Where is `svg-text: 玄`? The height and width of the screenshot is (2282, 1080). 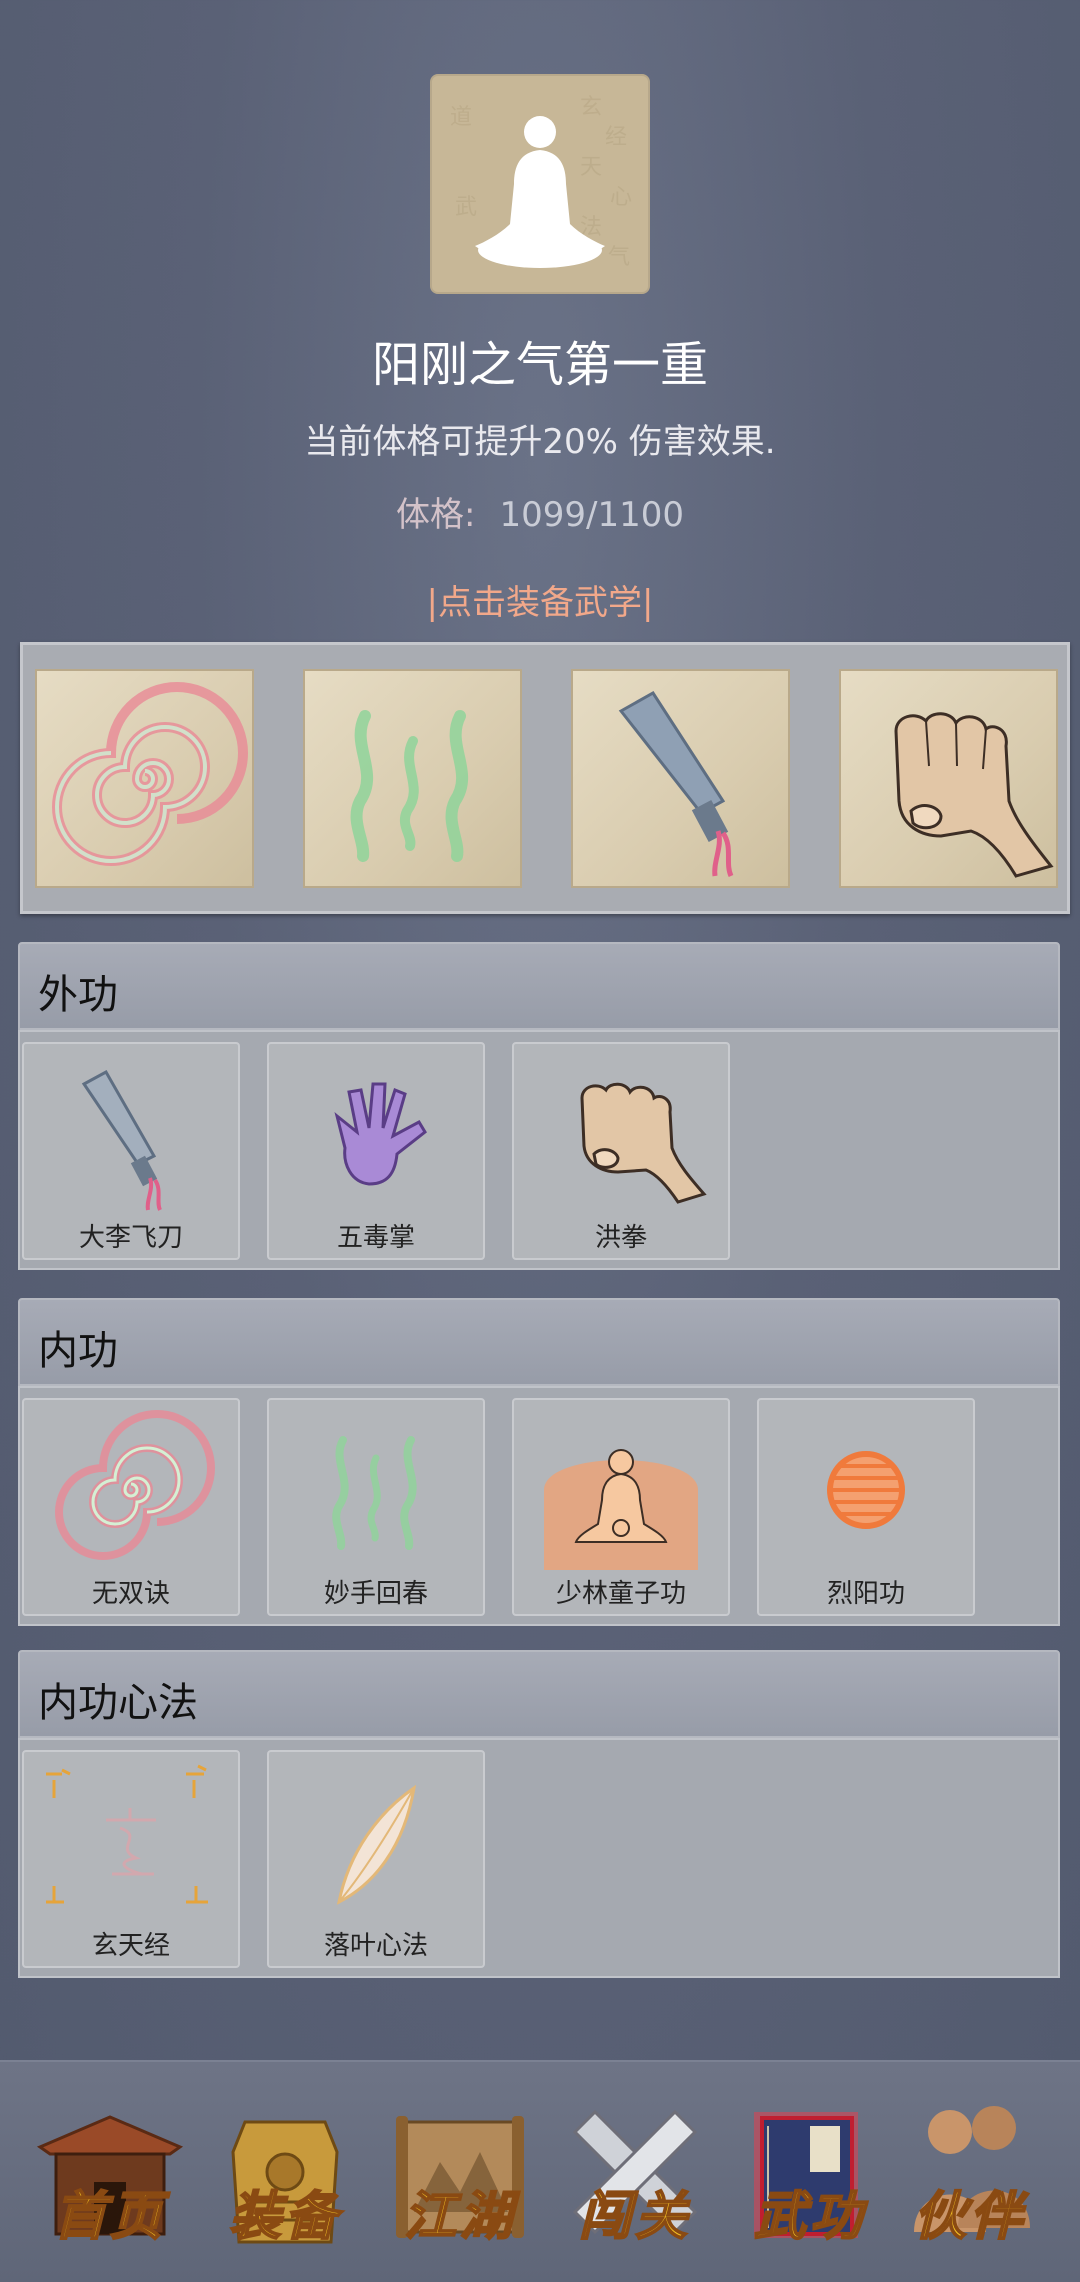 svg-text: 玄 is located at coordinates (591, 107).